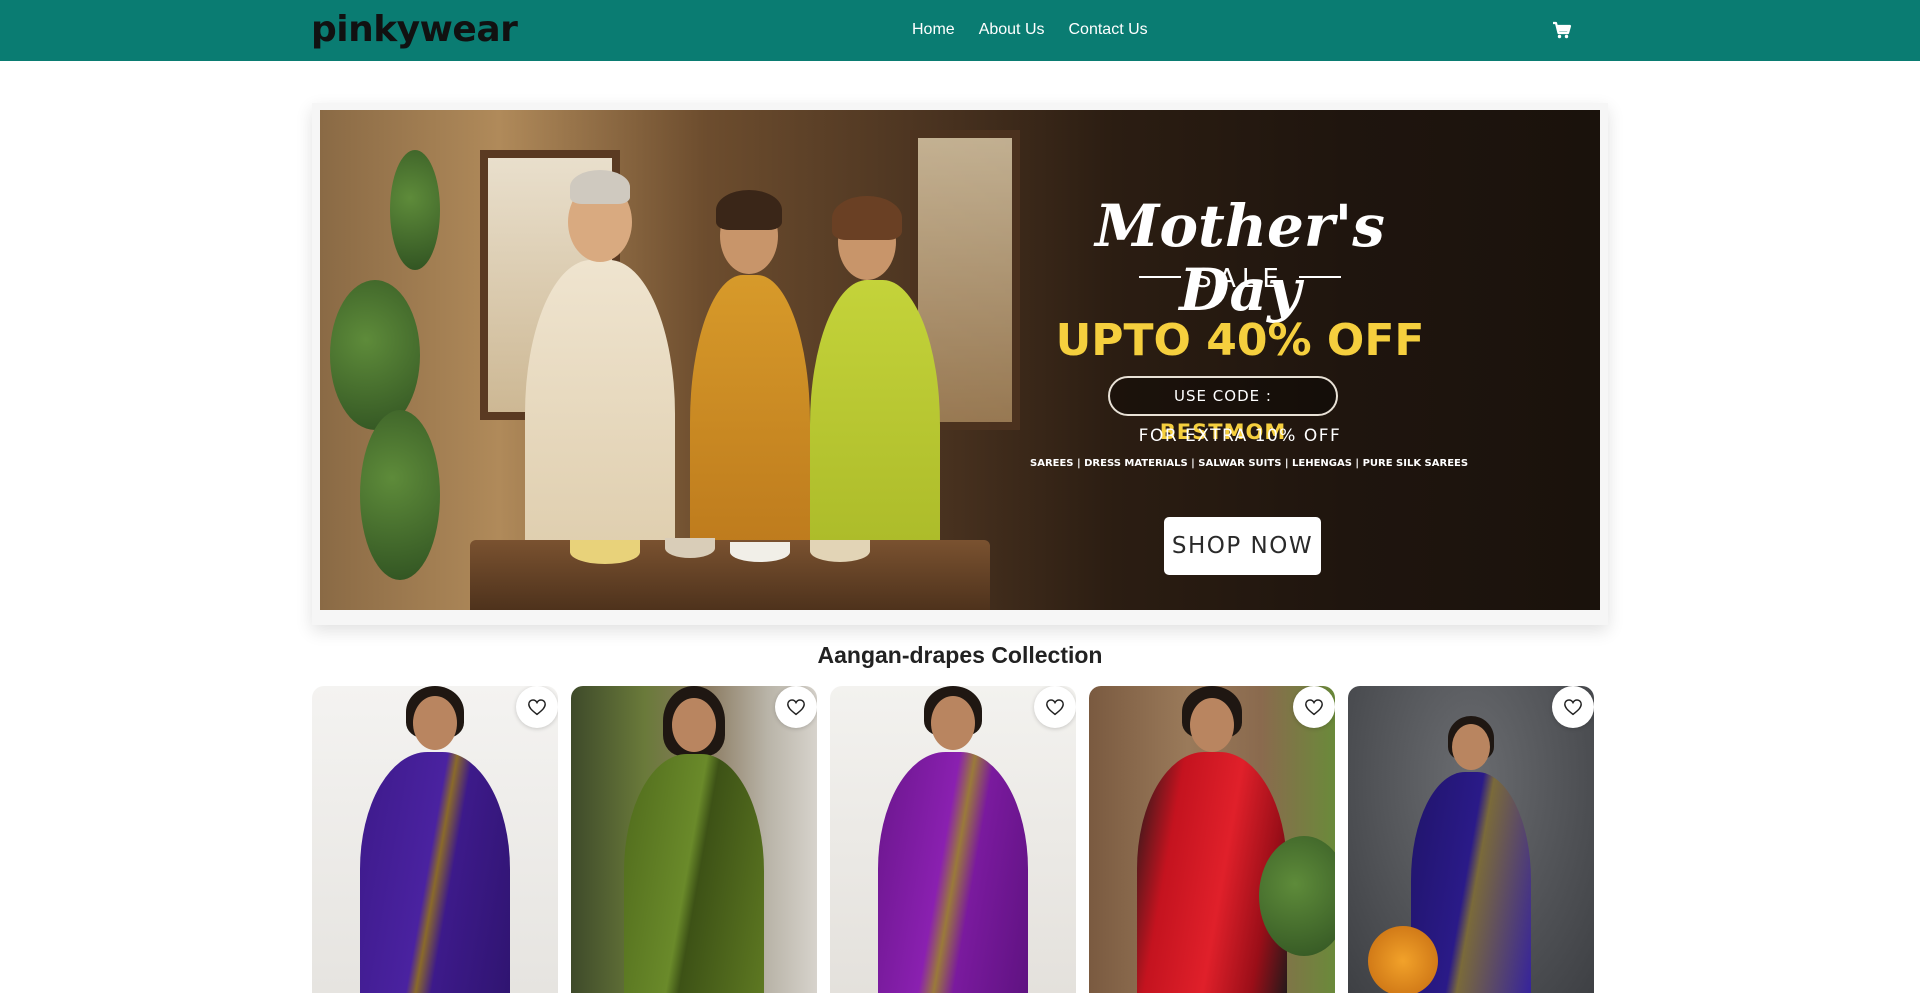 Image resolution: width=1920 pixels, height=993 pixels. What do you see at coordinates (933, 30) in the screenshot?
I see `nav-link-home: Home` at bounding box center [933, 30].